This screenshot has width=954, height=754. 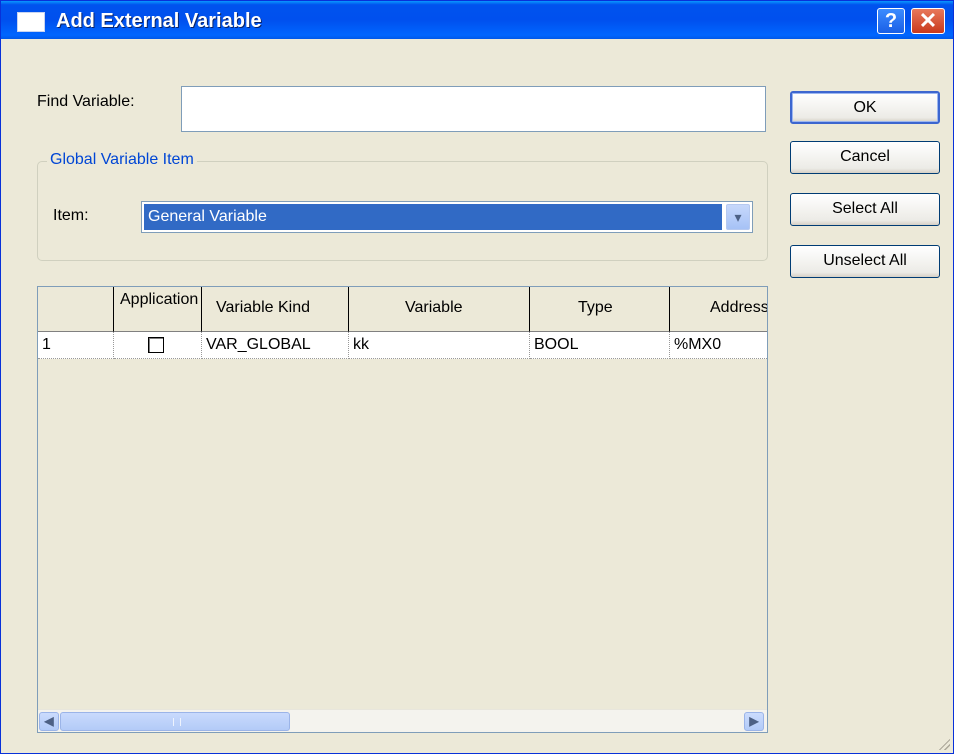 I want to click on column-header-row-number, so click(x=76, y=309).